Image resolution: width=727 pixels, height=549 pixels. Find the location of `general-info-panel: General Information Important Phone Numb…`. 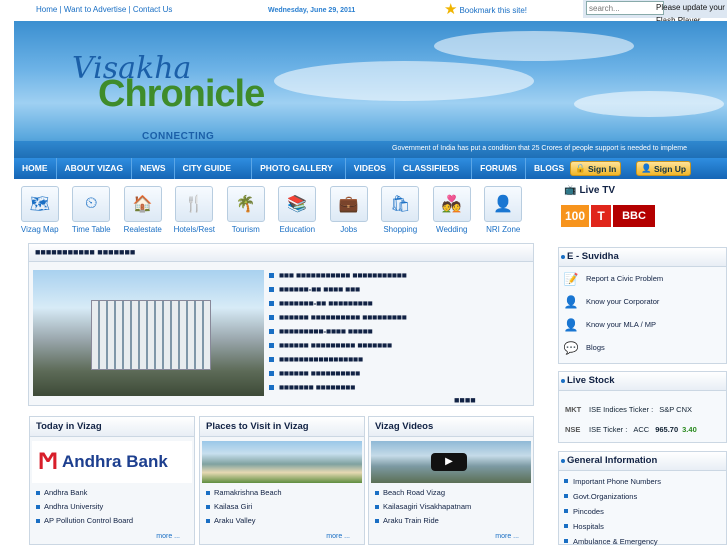

general-info-panel: General Information Important Phone Numb… is located at coordinates (642, 498).